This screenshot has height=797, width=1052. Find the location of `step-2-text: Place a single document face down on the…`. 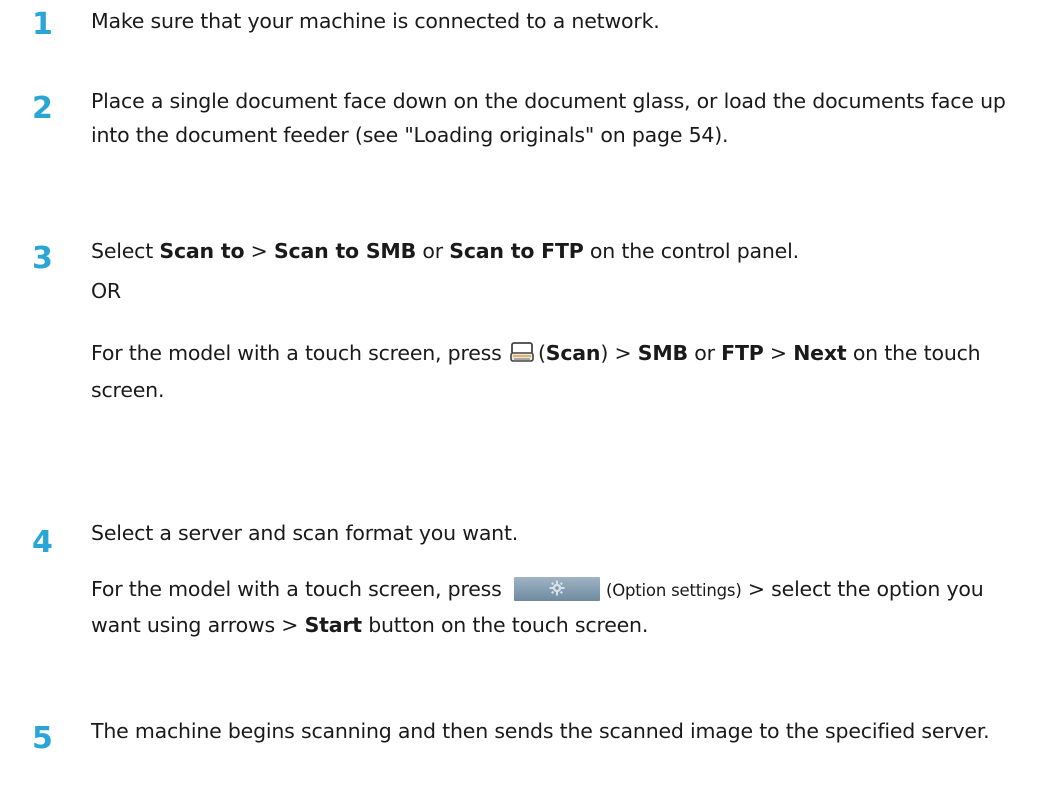

step-2-text: Place a single document face down on the… is located at coordinates (548, 118).